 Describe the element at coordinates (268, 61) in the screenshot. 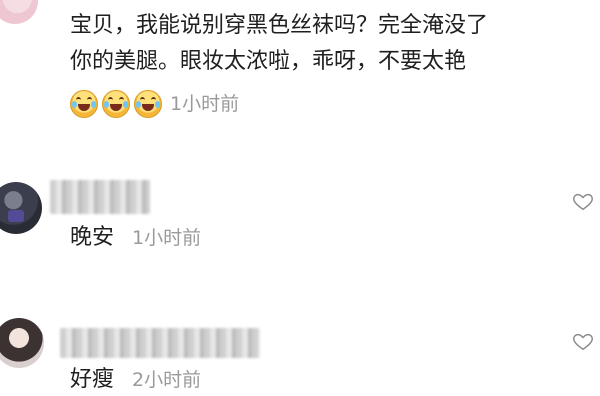

I see `comment-text-line-2: 你的美腿。眼妆太浓啦，乖呀，不要太艳` at that location.